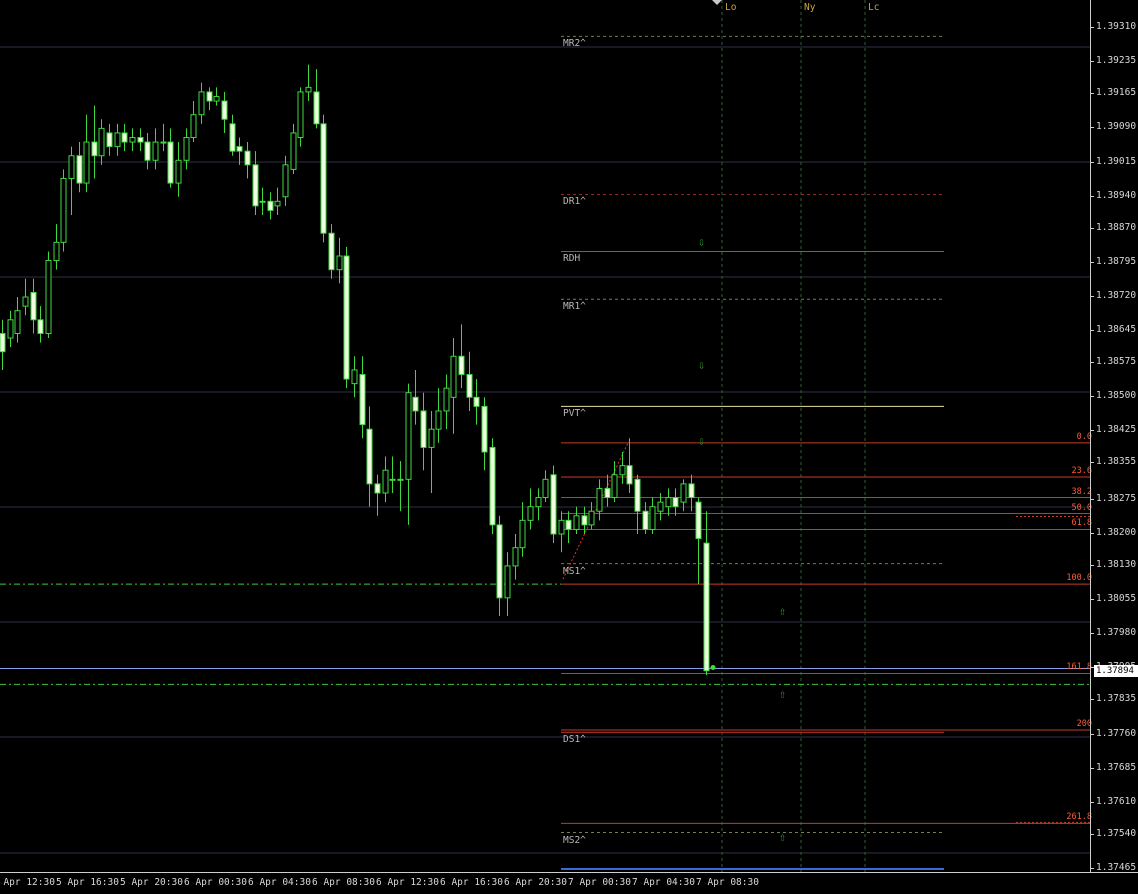 The width and height of the screenshot is (1138, 894). Describe the element at coordinates (407, 882) in the screenshot. I see `time-tick-label: 6 Apr 12:30` at that location.